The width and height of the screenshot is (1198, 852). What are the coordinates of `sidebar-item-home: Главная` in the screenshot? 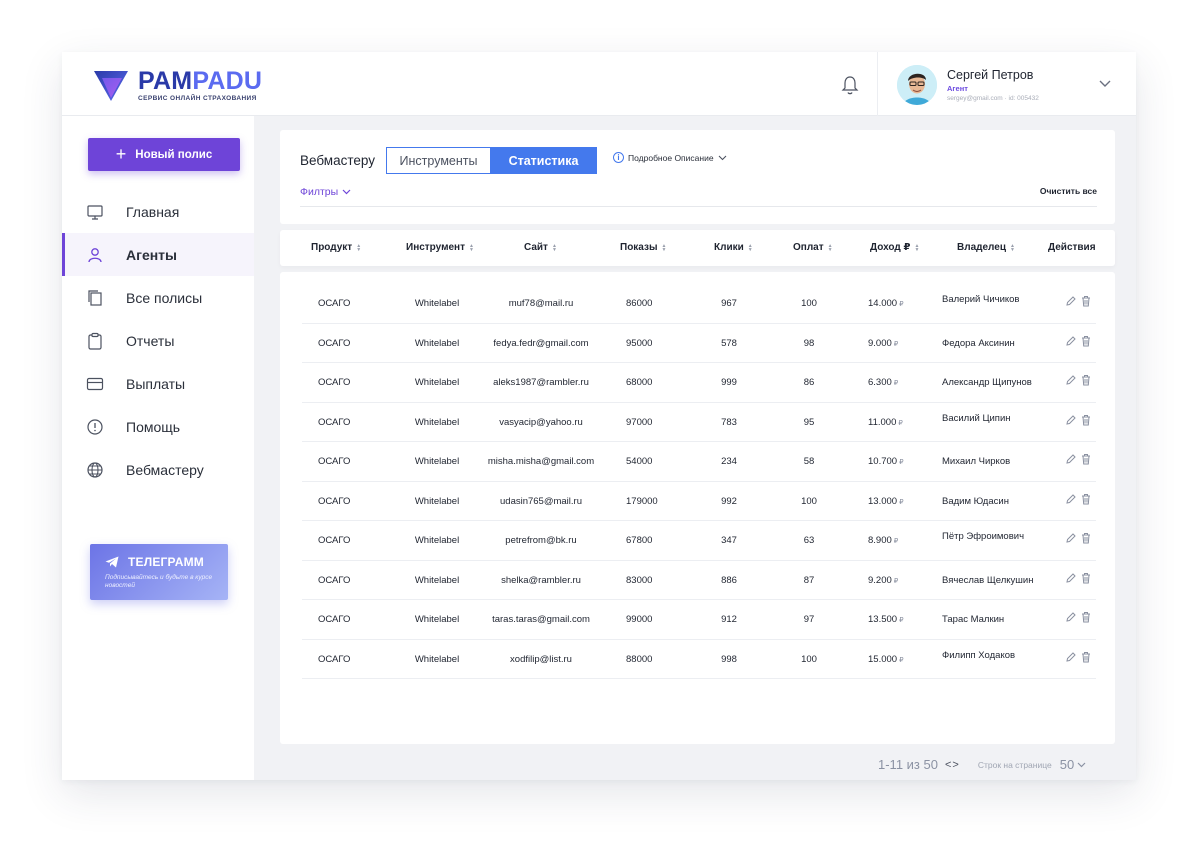 It's located at (158, 211).